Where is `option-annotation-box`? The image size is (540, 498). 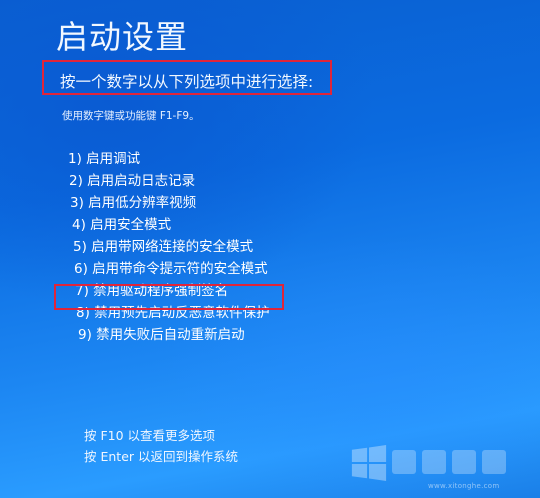 option-annotation-box is located at coordinates (169, 297).